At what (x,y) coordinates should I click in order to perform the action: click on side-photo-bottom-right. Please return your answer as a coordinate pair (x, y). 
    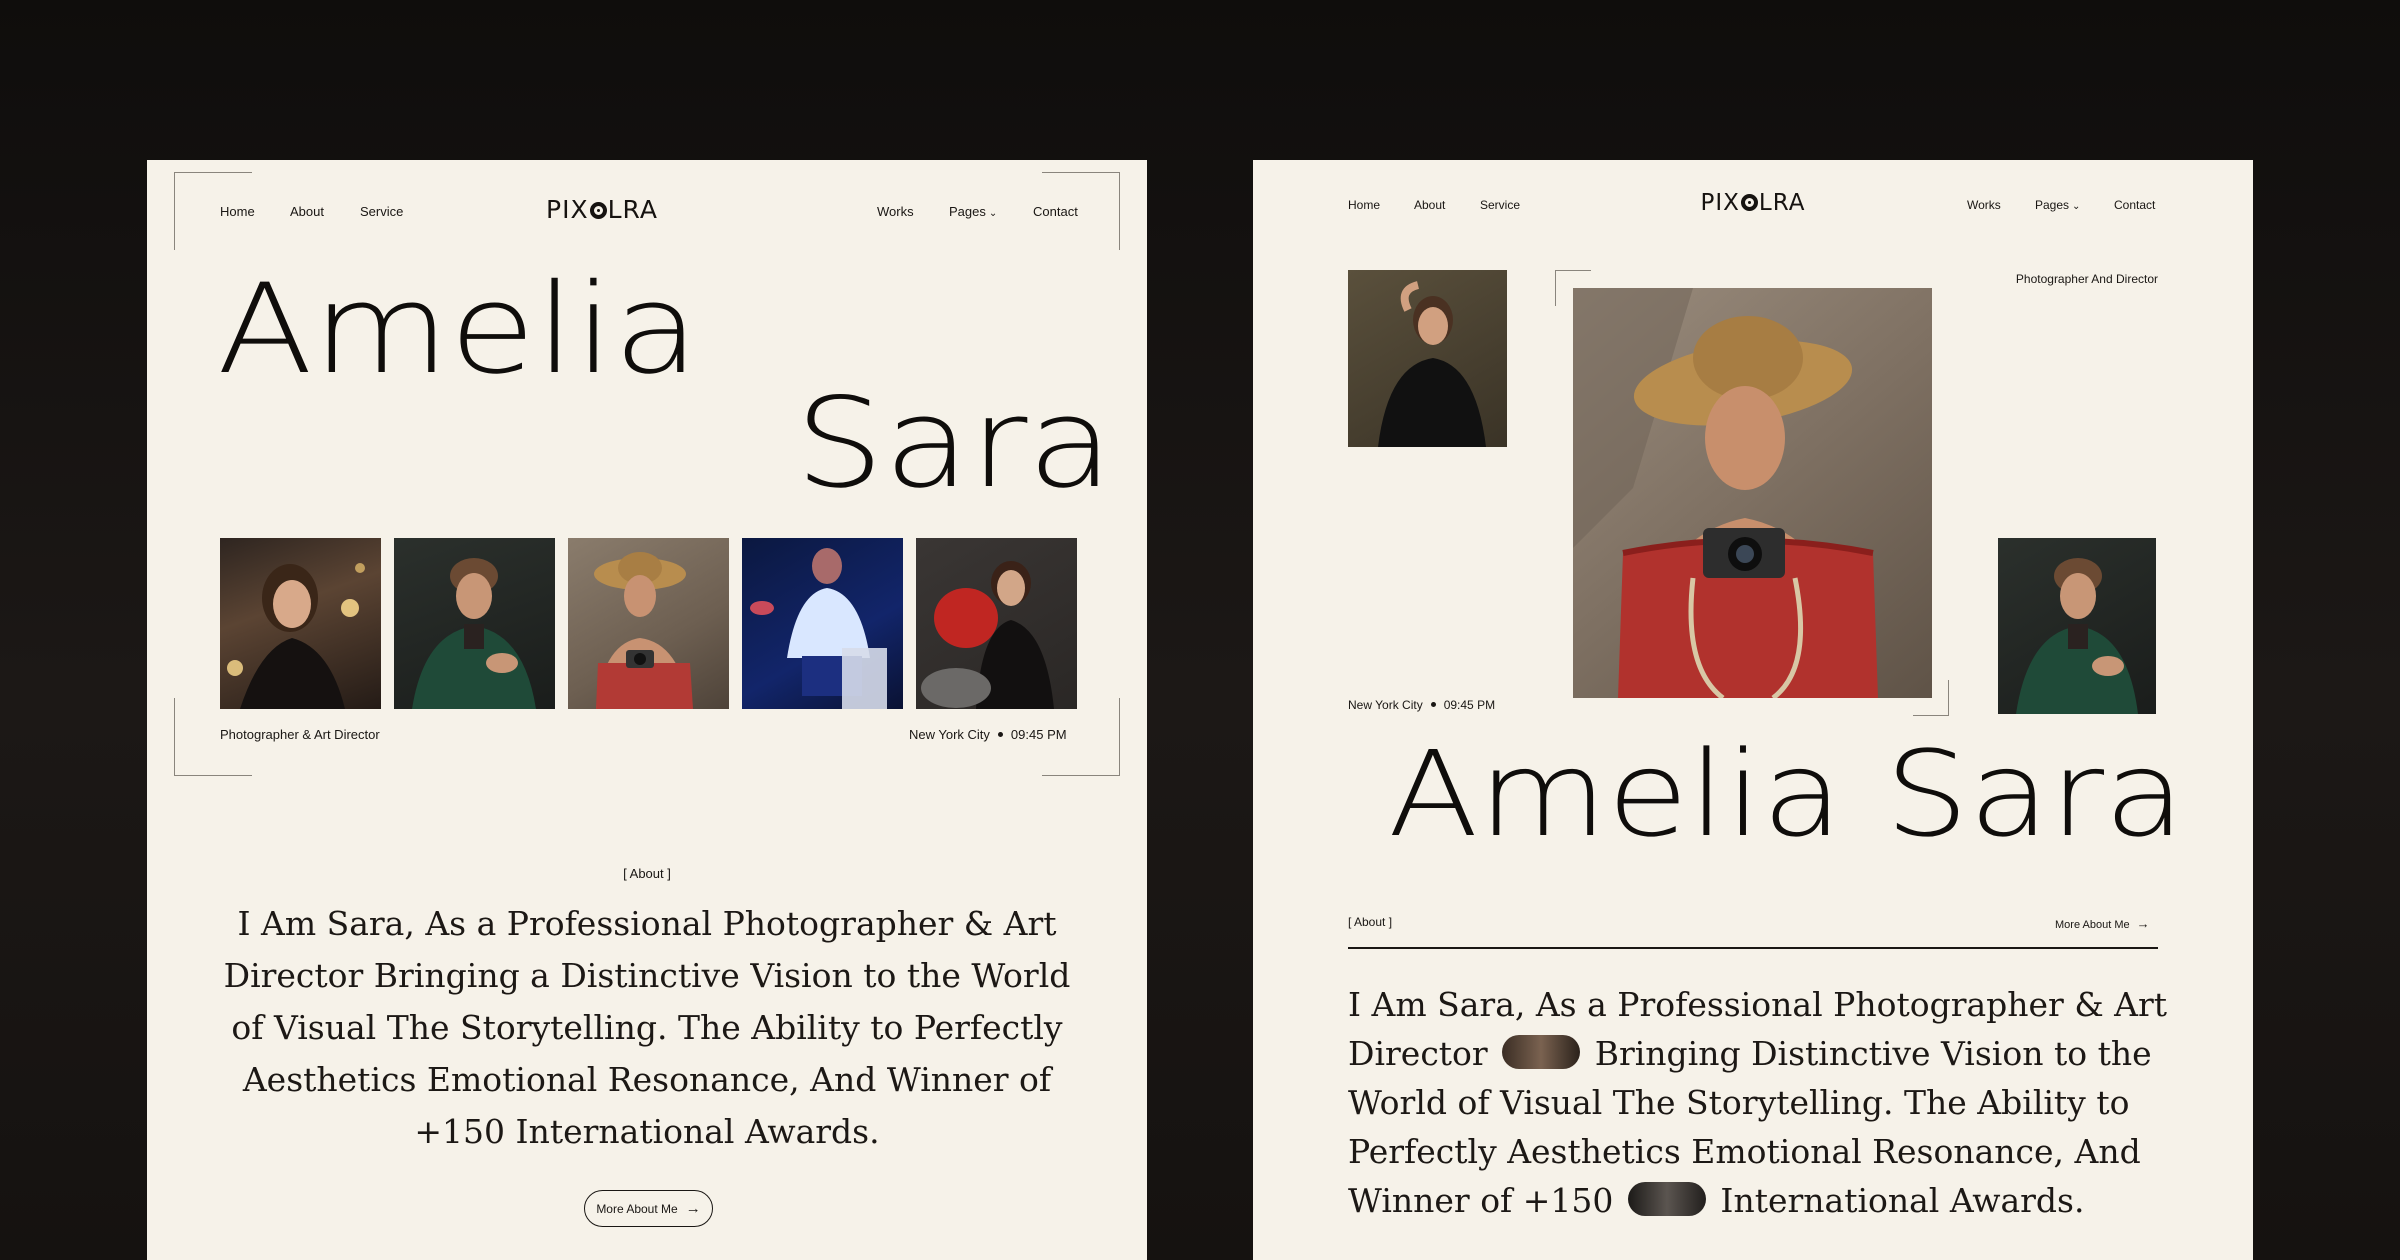
    Looking at the image, I should click on (2077, 626).